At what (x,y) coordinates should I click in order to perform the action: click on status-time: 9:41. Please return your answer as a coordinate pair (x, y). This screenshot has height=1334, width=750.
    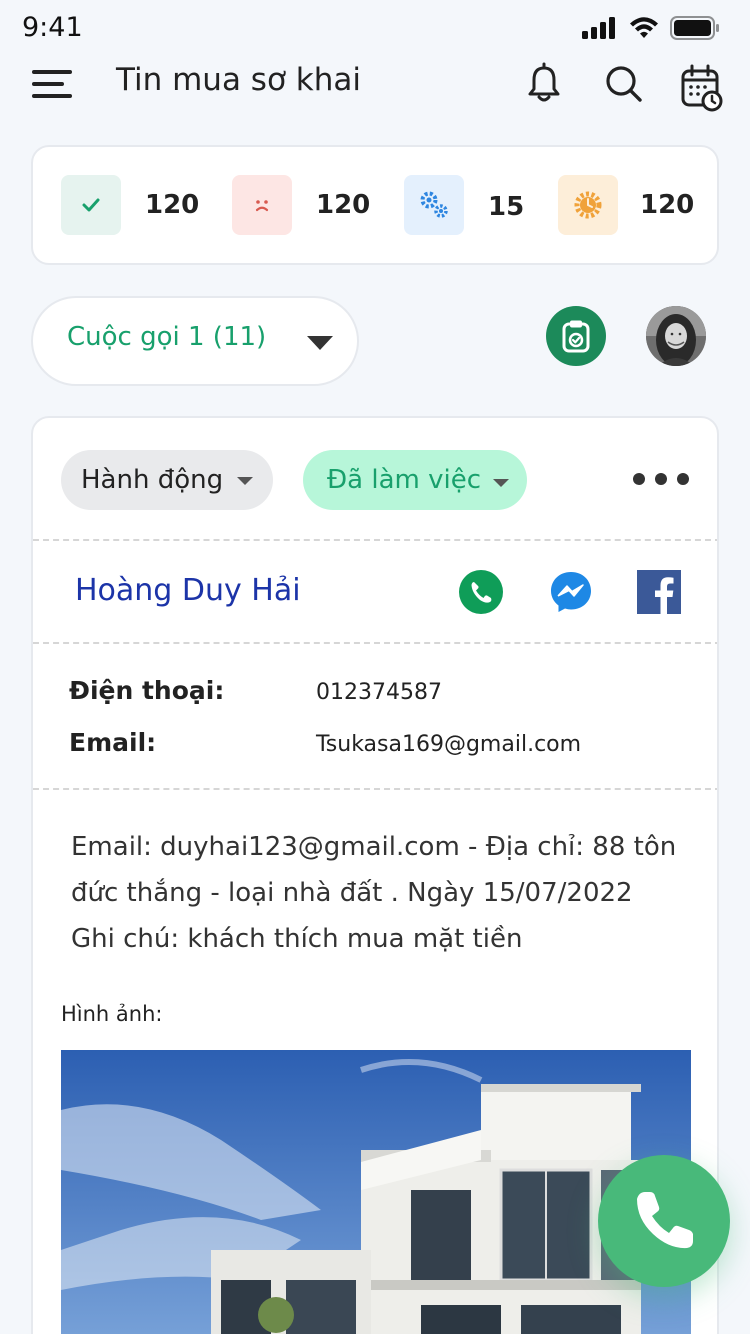
    Looking at the image, I should click on (52, 27).